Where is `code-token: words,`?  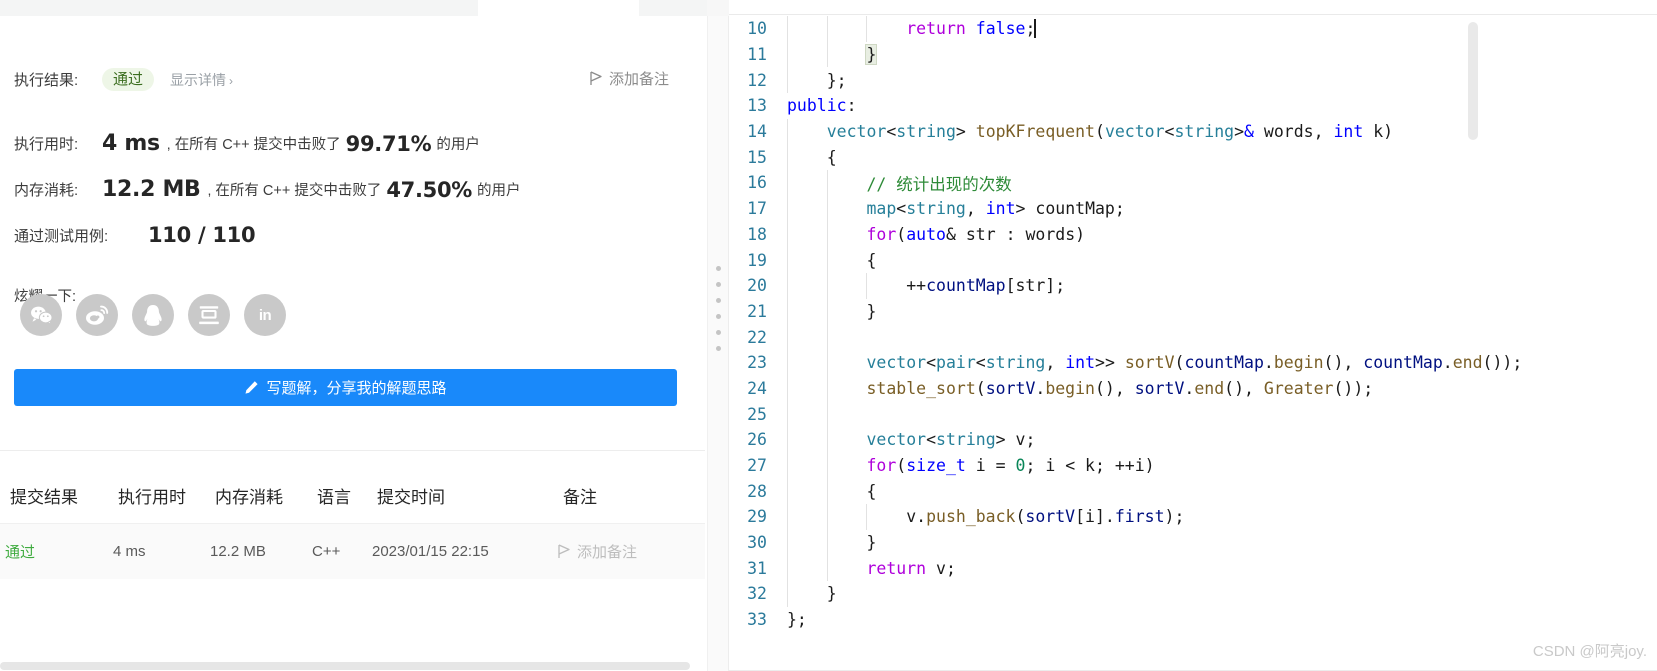
code-token: words, is located at coordinates (1293, 132).